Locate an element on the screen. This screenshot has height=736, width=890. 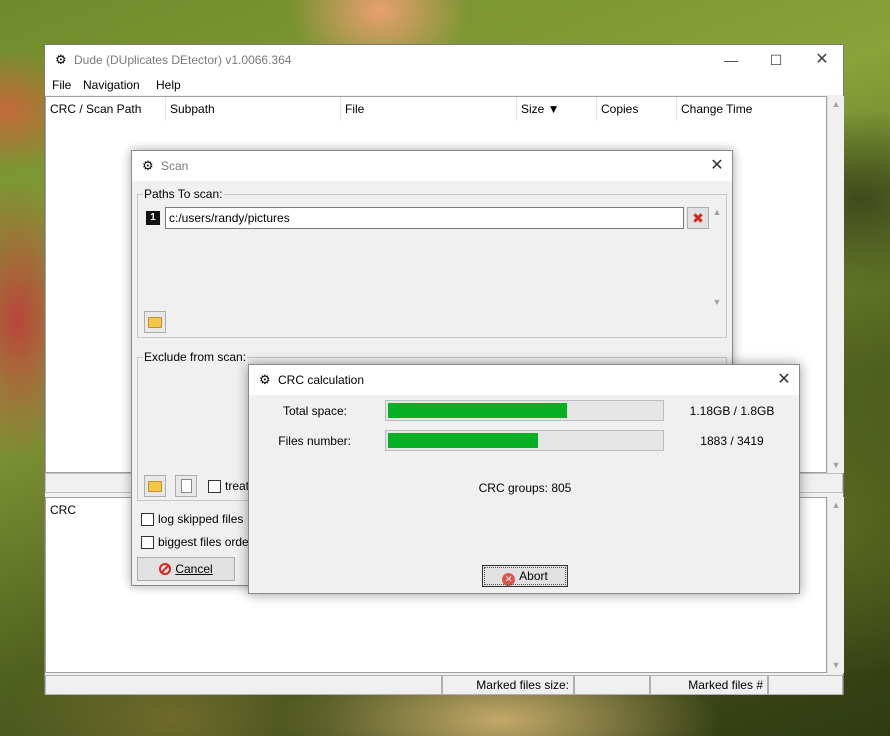
files-number-progress is located at coordinates (524, 440).